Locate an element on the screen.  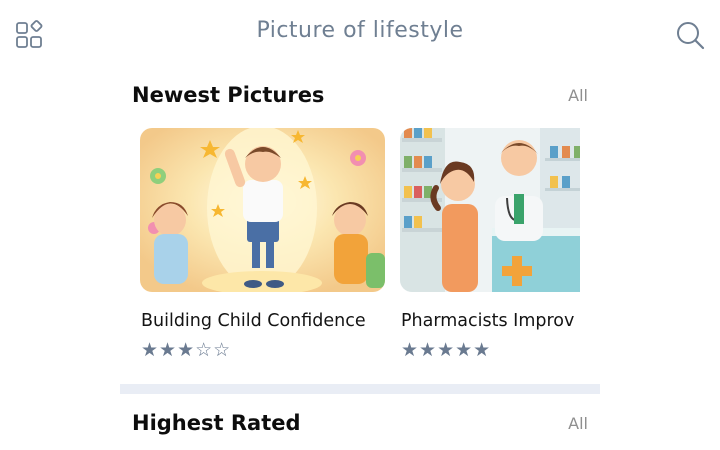
rating-stars: ★★★★★ is located at coordinates (446, 350).